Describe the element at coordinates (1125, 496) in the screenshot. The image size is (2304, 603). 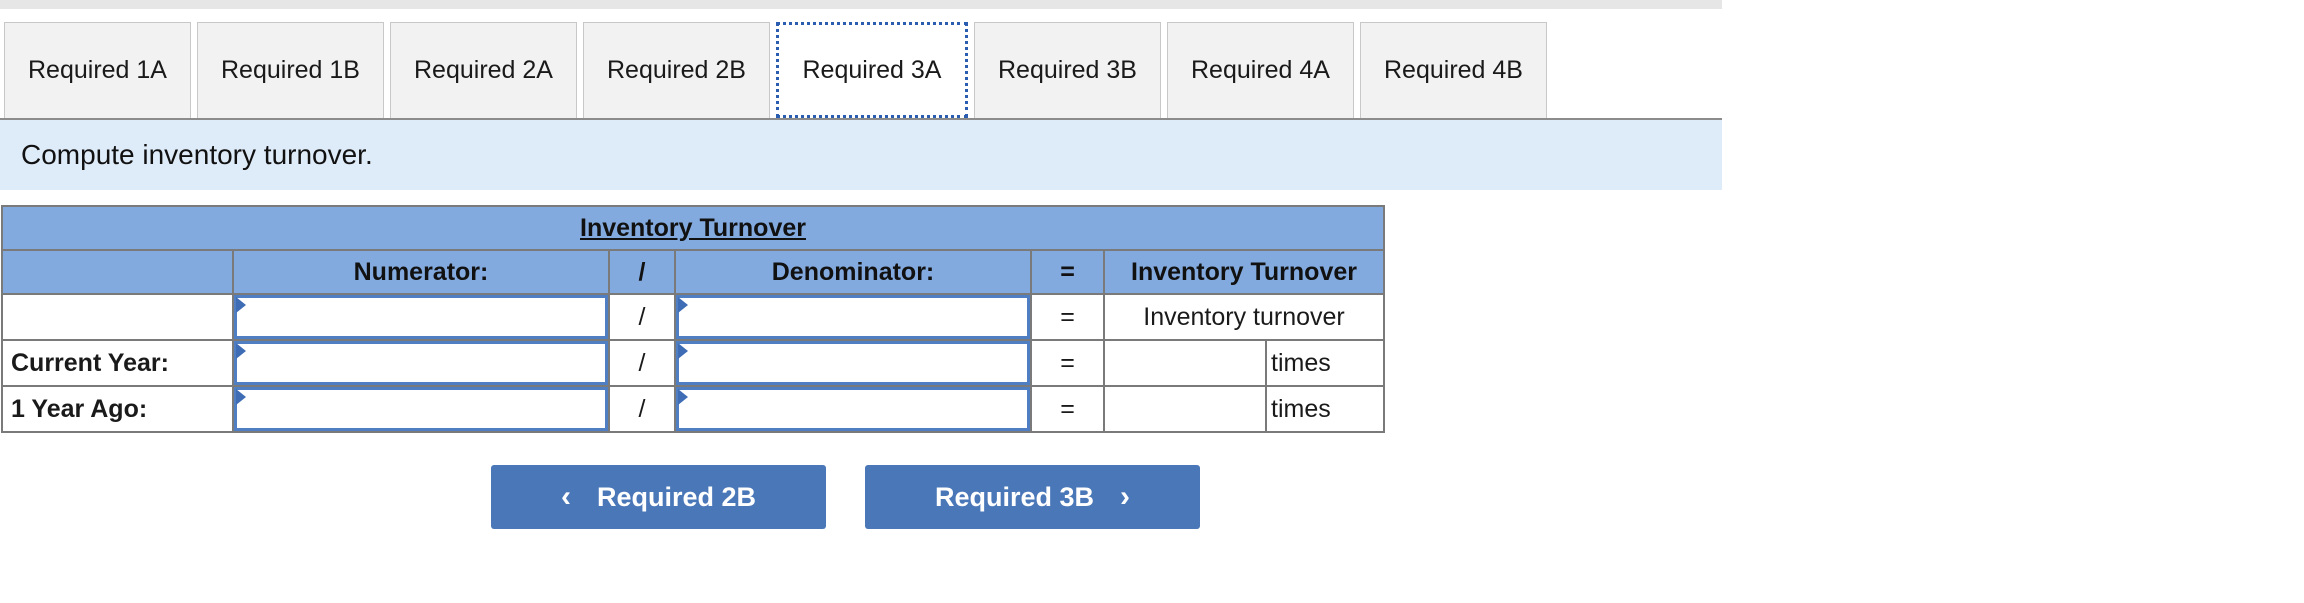
I see `chevron-right-icon: ›` at that location.